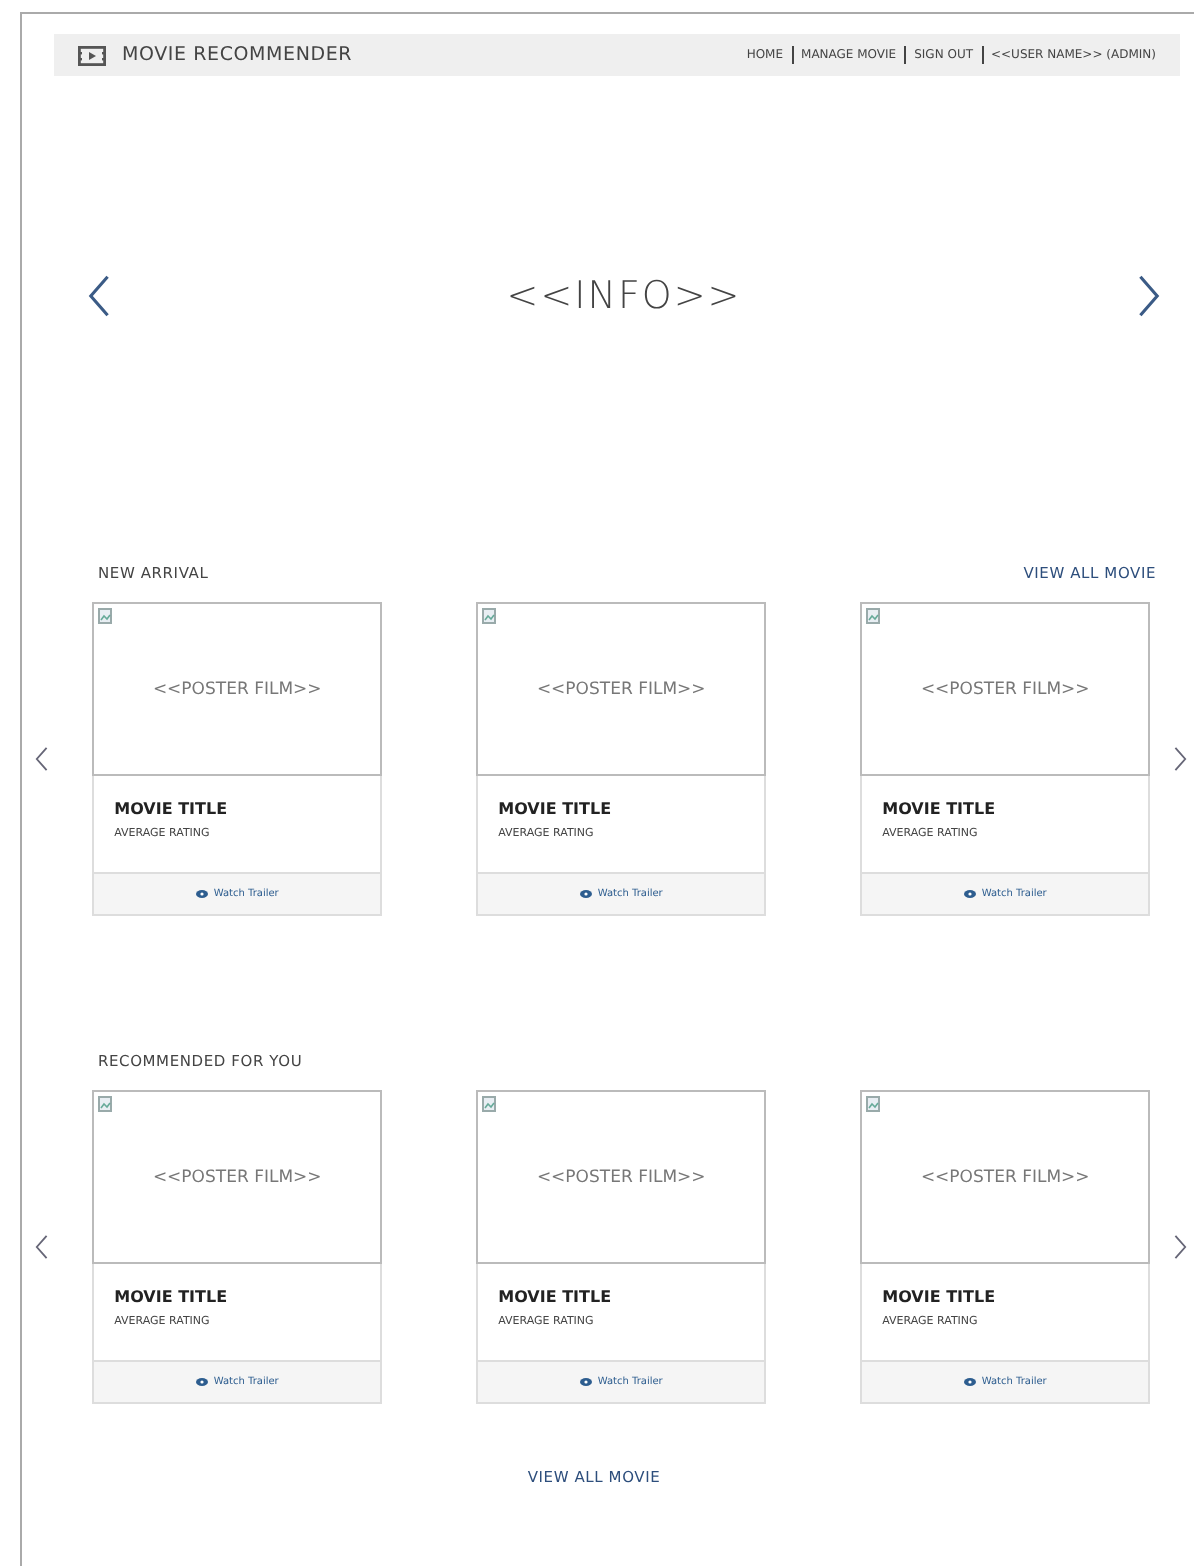  I want to click on info-text: <<INFO>>, so click(624, 296).